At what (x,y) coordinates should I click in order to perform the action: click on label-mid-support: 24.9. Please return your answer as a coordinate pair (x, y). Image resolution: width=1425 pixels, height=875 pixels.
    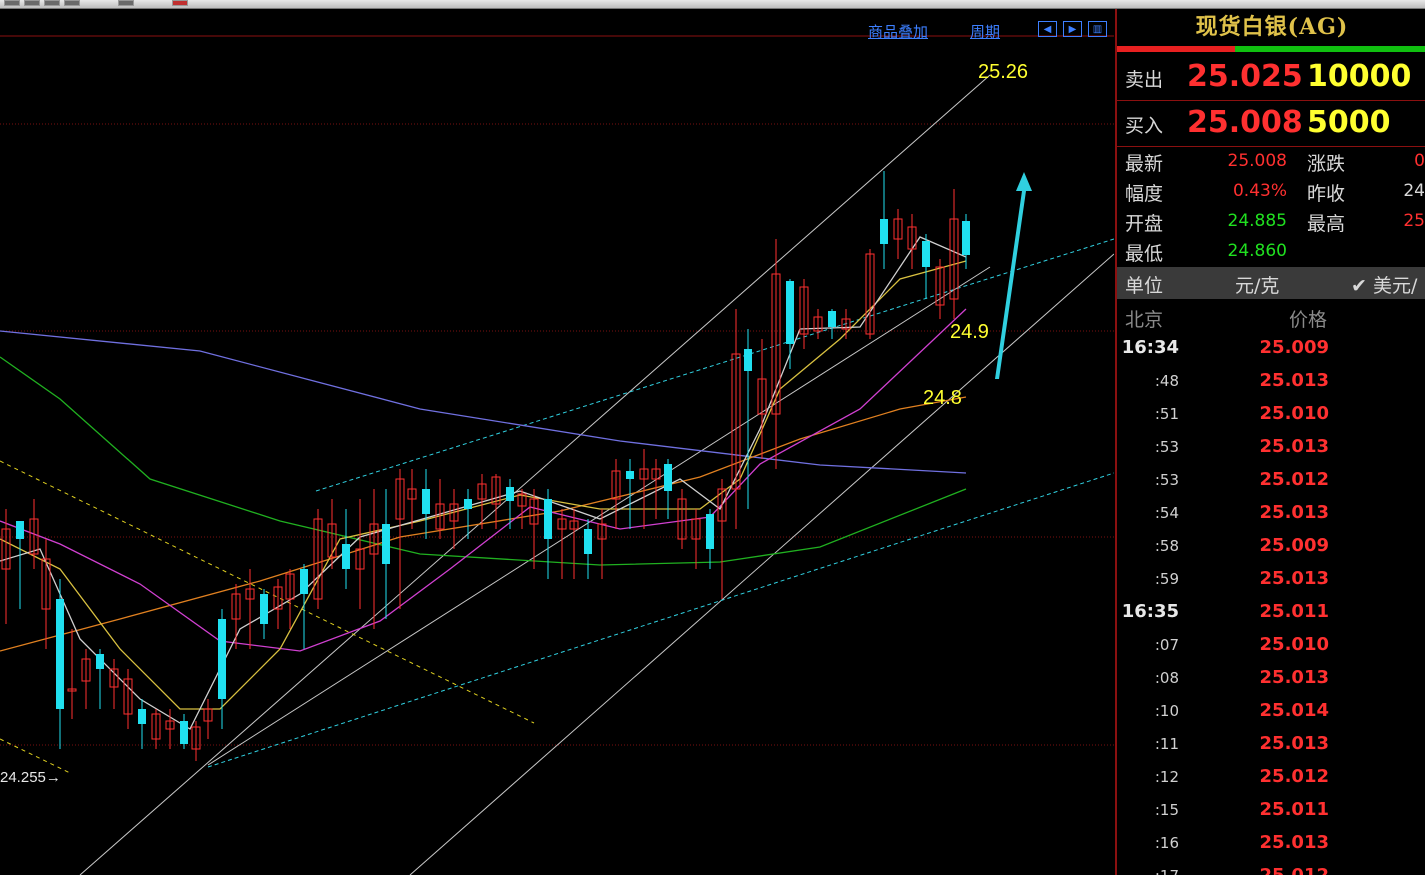
    Looking at the image, I should click on (969, 332).